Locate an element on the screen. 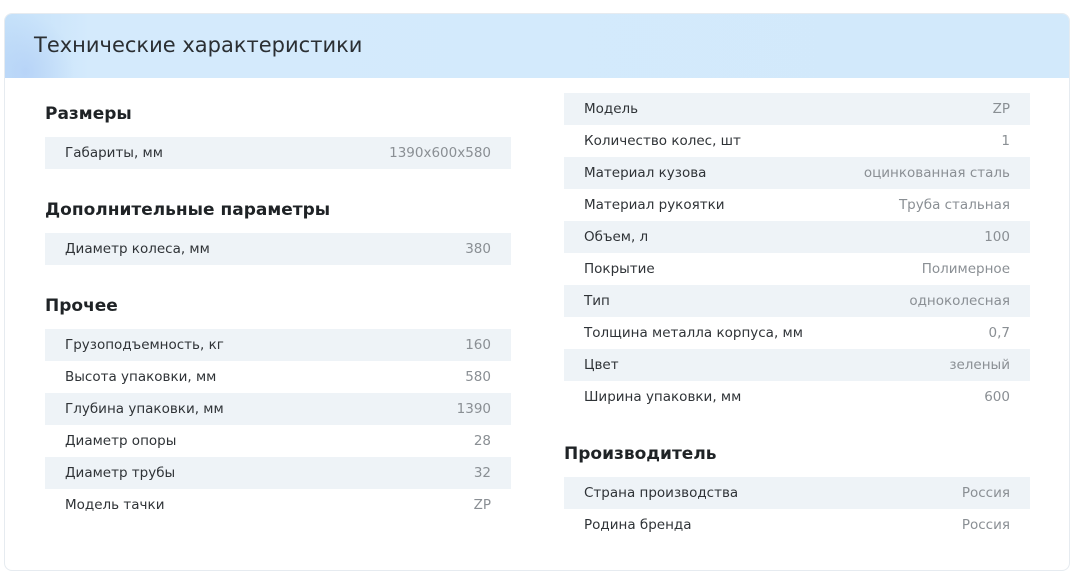 Image resolution: width=1078 pixels, height=578 pixels. spec-value: одноколесная is located at coordinates (959, 301).